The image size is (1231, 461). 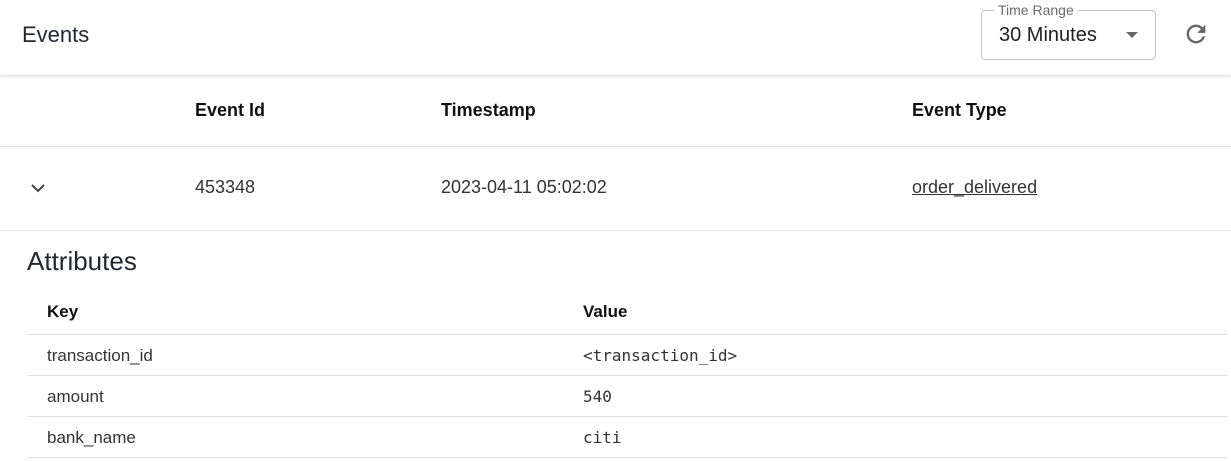 I want to click on column-header-event-id: Event Id, so click(x=230, y=110).